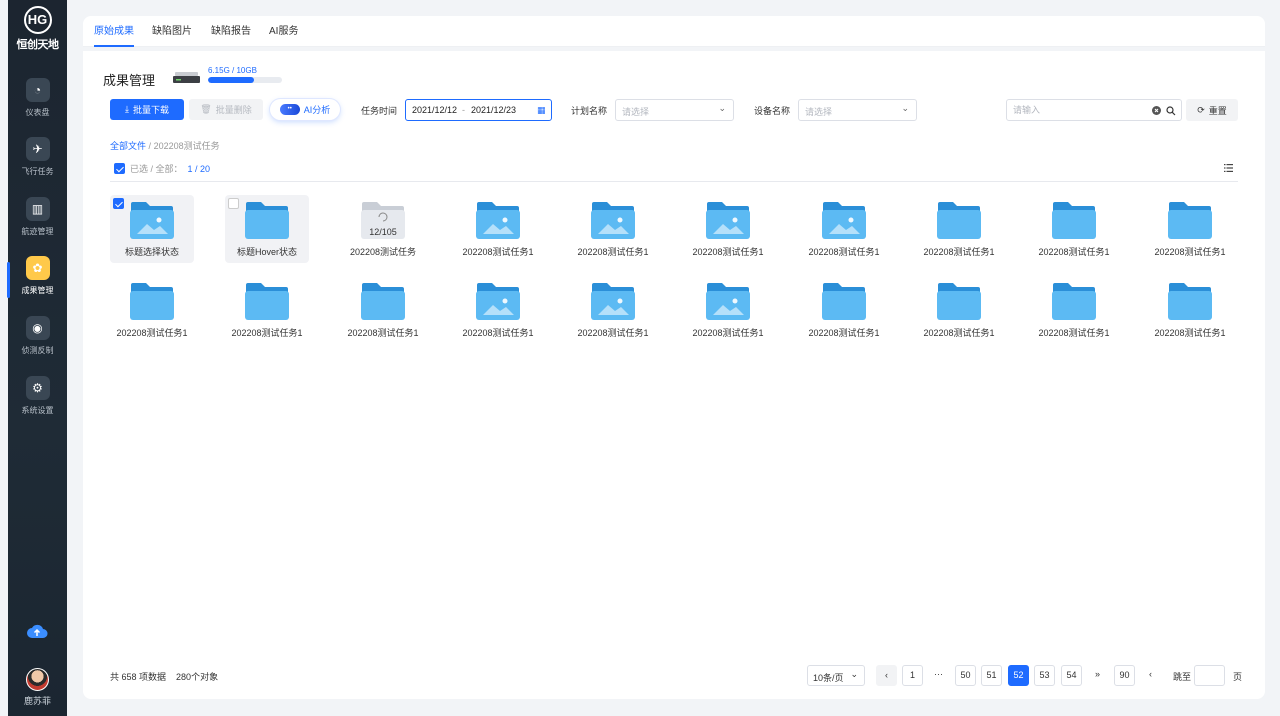 This screenshot has width=1280, height=716. What do you see at coordinates (186, 77) in the screenshot?
I see `storage-disk-icon` at bounding box center [186, 77].